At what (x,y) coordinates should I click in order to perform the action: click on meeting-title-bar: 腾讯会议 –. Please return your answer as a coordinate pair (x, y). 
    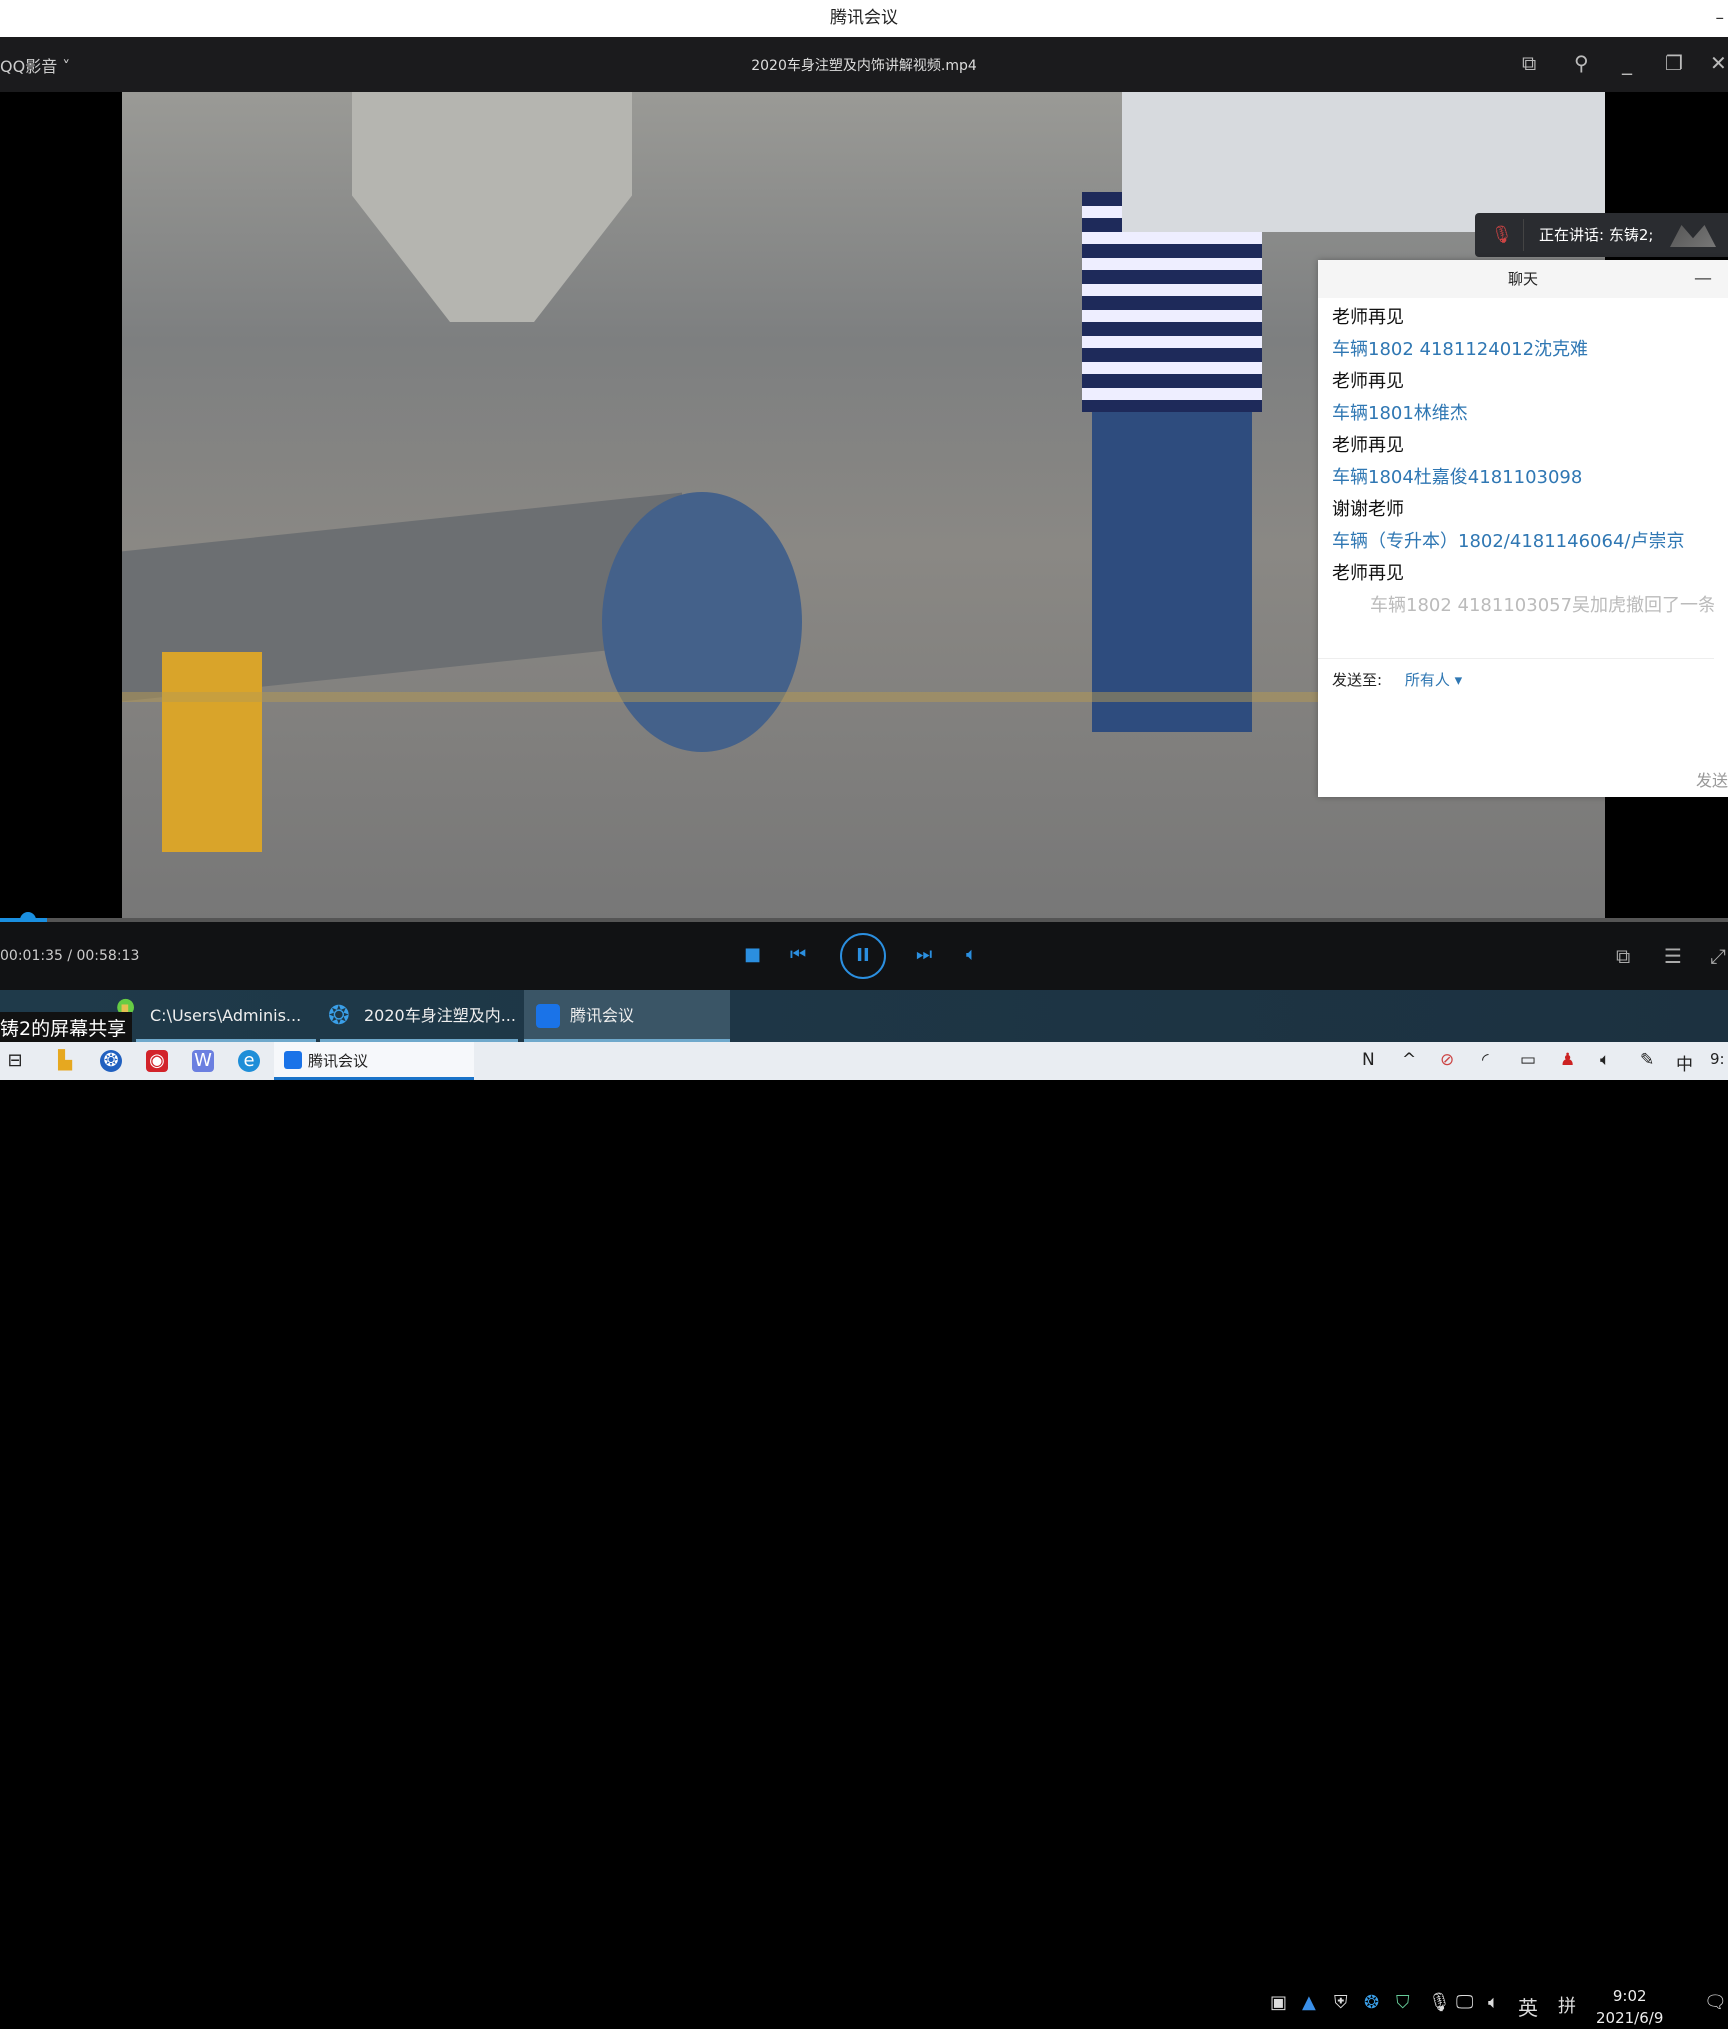
    Looking at the image, I should click on (864, 18).